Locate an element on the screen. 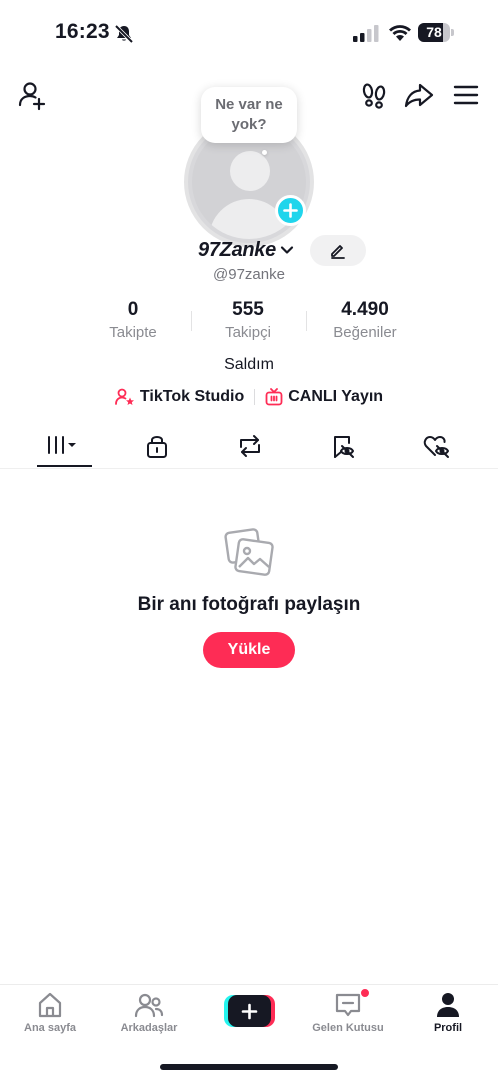  tab-saved is located at coordinates (342, 446).